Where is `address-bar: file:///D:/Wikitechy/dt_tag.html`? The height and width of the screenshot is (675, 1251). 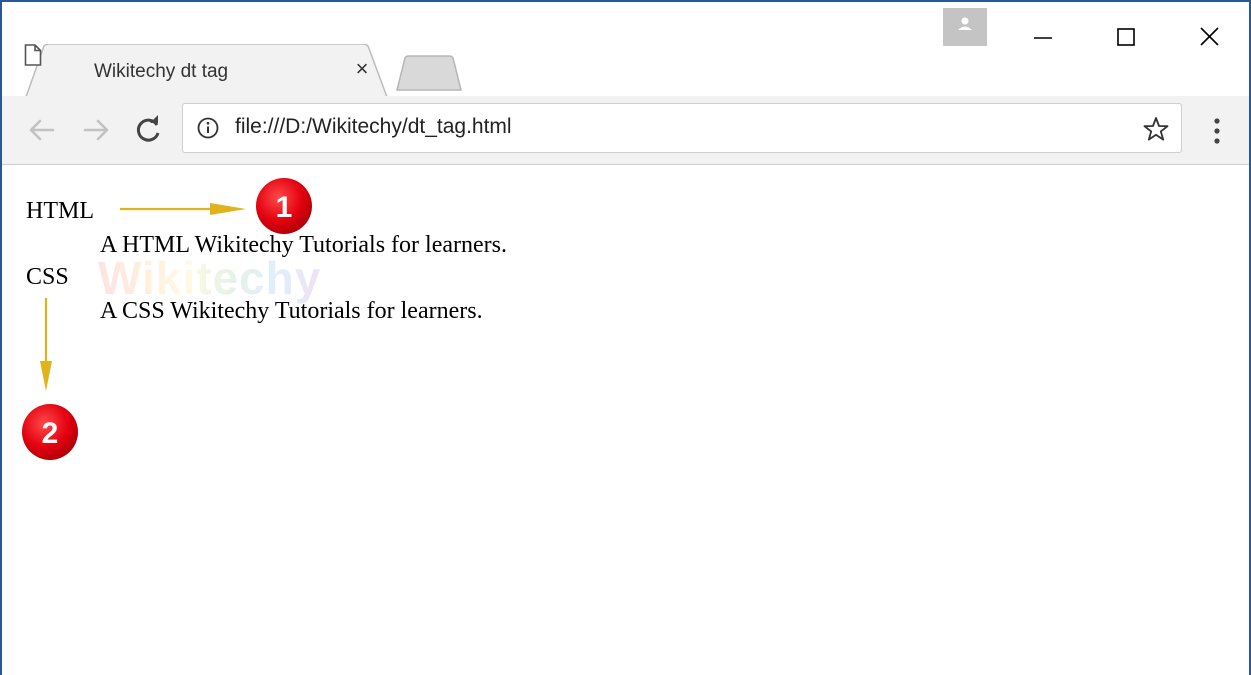 address-bar: file:///D:/Wikitechy/dt_tag.html is located at coordinates (682, 128).